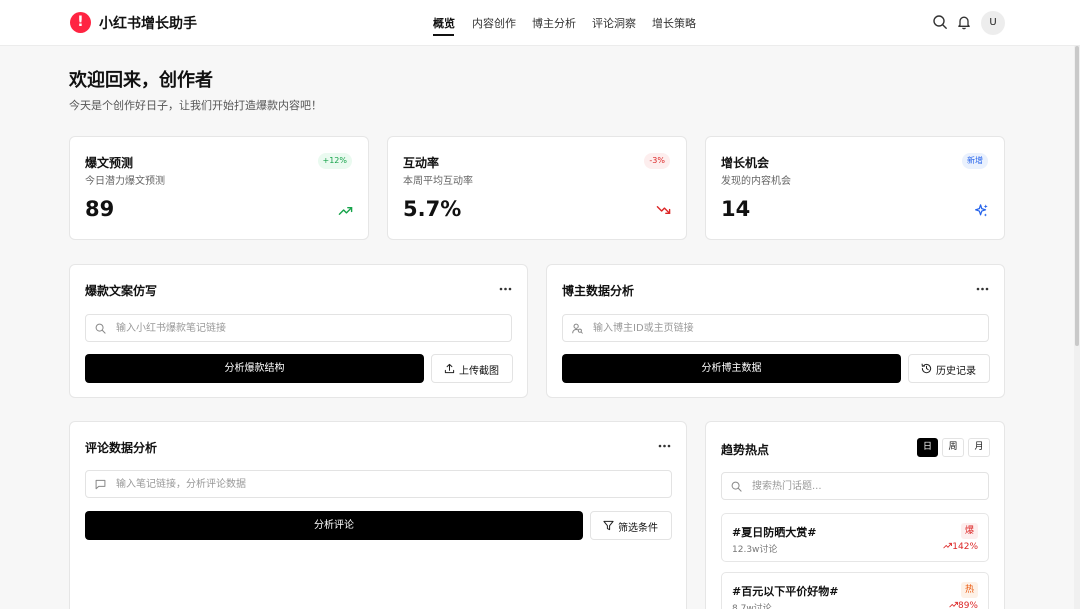 This screenshot has height=609, width=1080. Describe the element at coordinates (449, 368) in the screenshot. I see `upload-icon` at that location.